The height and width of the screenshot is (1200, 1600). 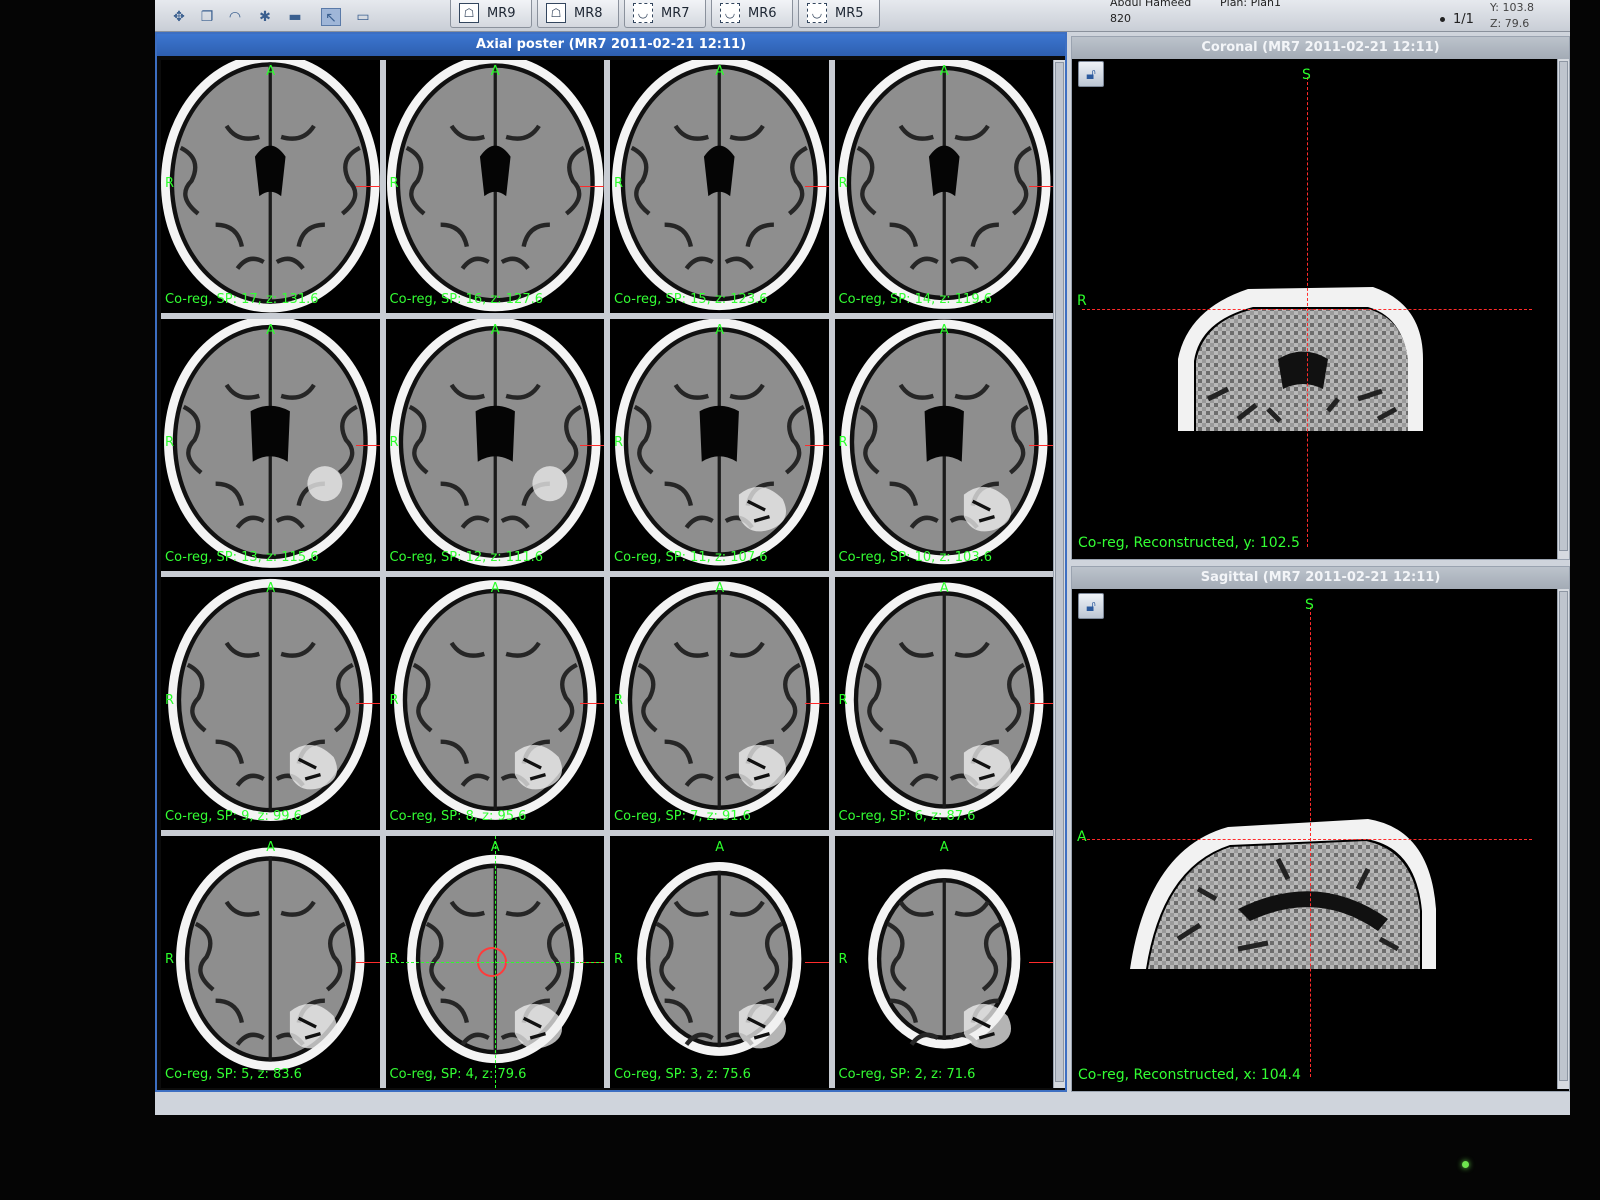 What do you see at coordinates (1120, 18) in the screenshot?
I see `patient-id: 820` at bounding box center [1120, 18].